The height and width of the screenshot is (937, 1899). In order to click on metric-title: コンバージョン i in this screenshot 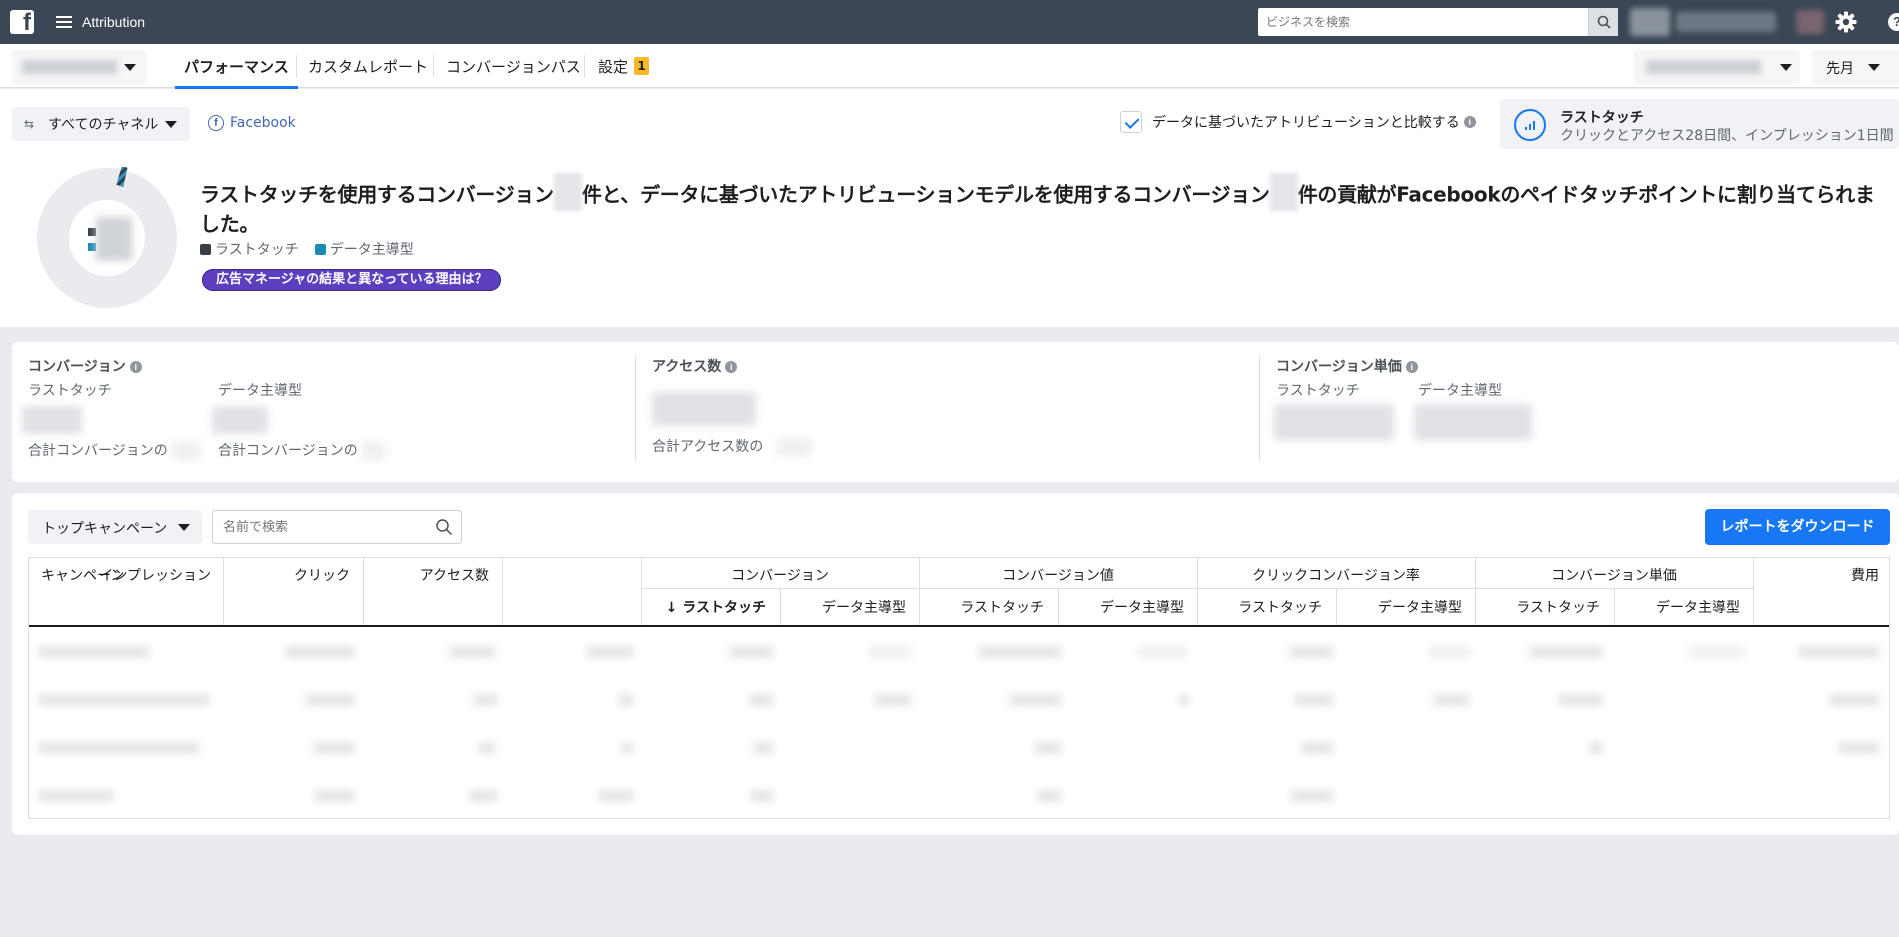, I will do `click(85, 366)`.